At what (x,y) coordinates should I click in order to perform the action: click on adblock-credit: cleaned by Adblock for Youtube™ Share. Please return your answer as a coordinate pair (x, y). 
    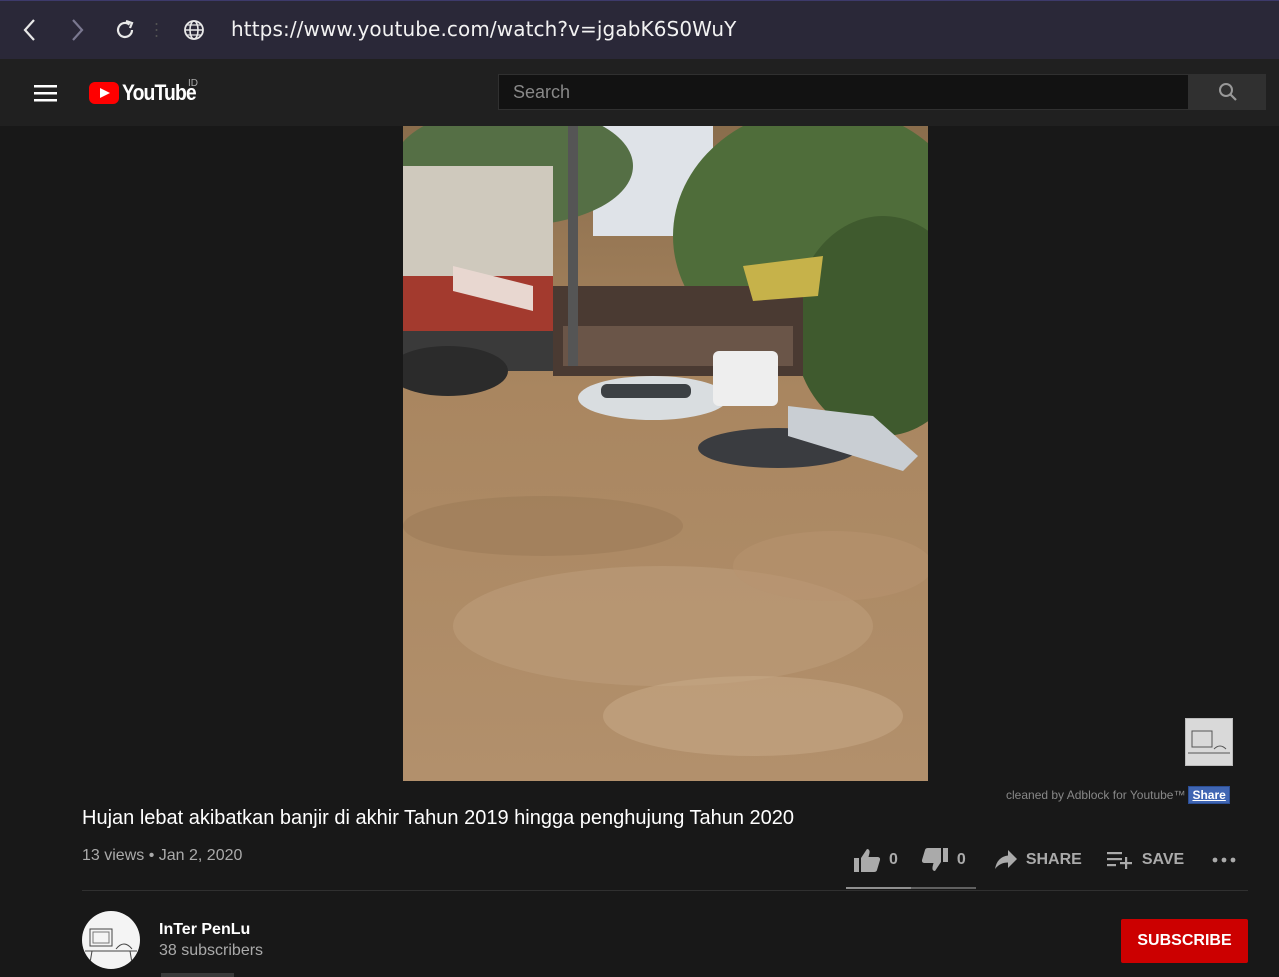
    Looking at the image, I should click on (1118, 795).